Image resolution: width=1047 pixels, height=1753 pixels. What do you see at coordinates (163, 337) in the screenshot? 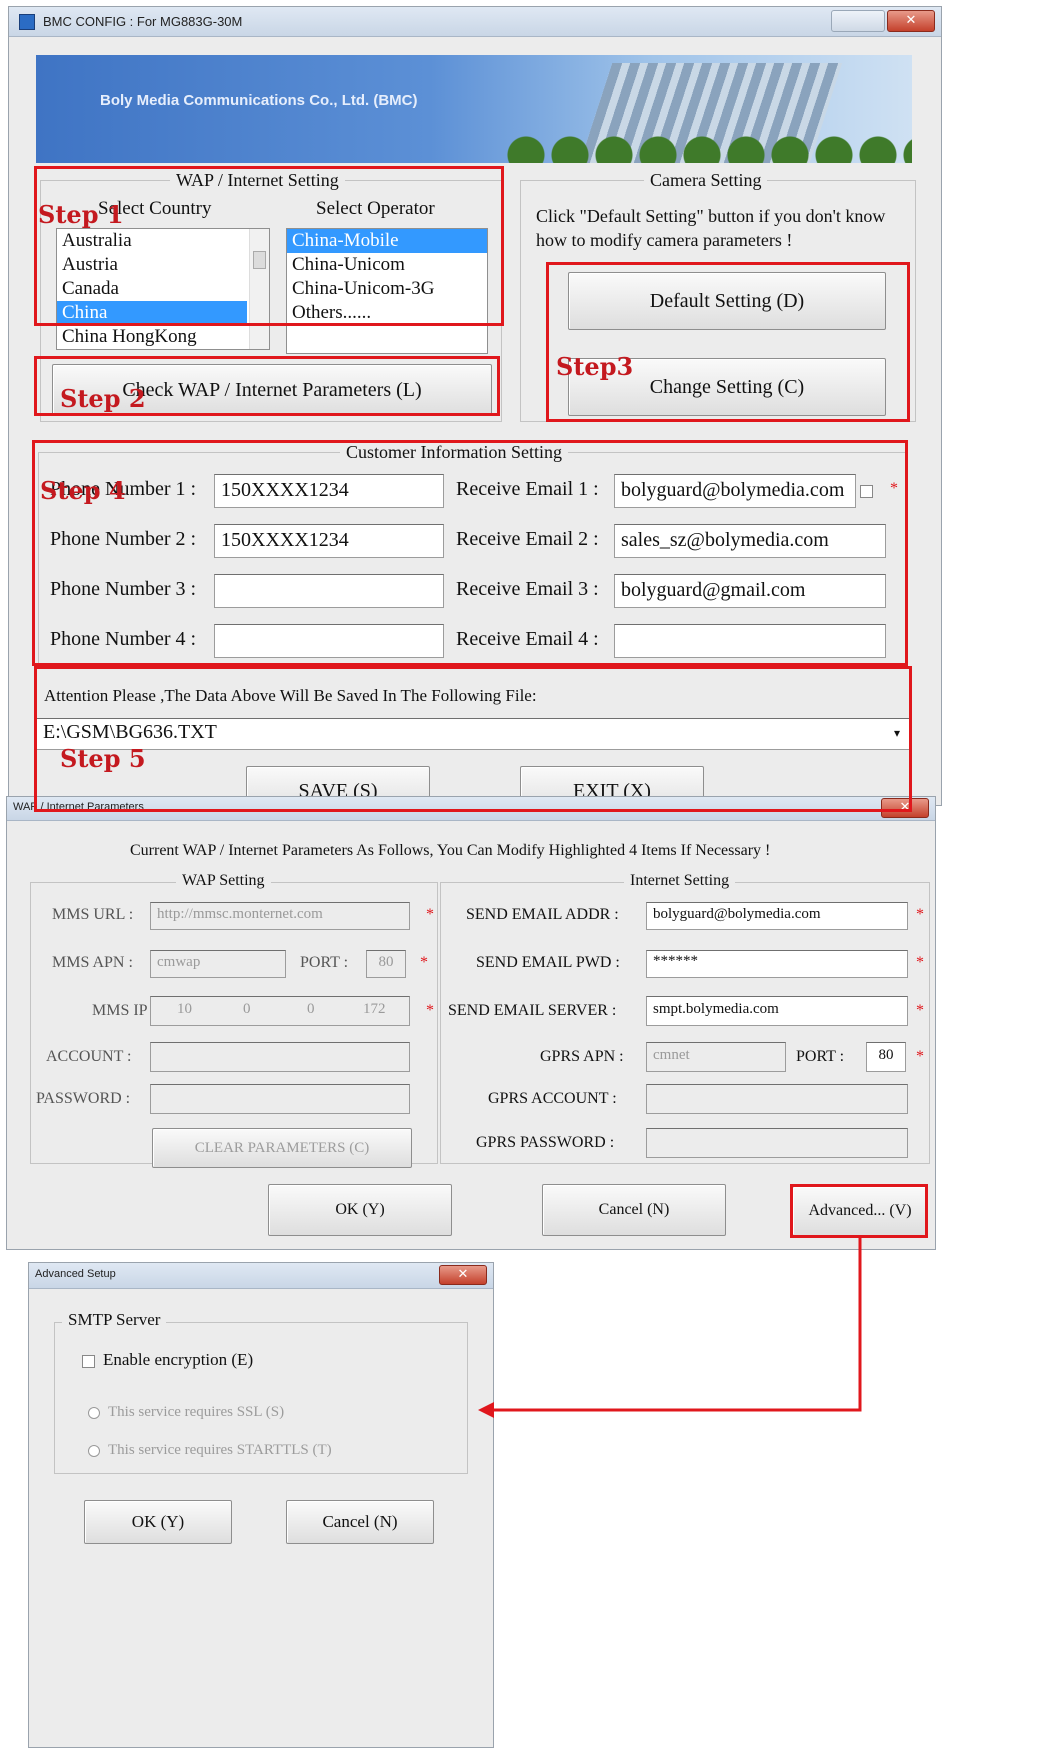
I see `country-item: China HongKong` at bounding box center [163, 337].